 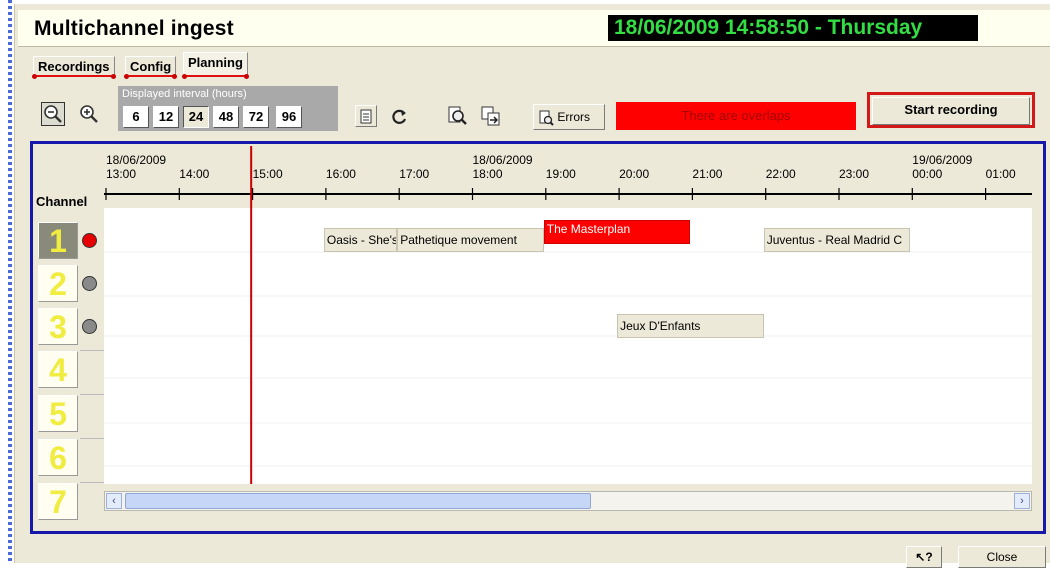 I want to click on zoom-in-icon, so click(x=89, y=114).